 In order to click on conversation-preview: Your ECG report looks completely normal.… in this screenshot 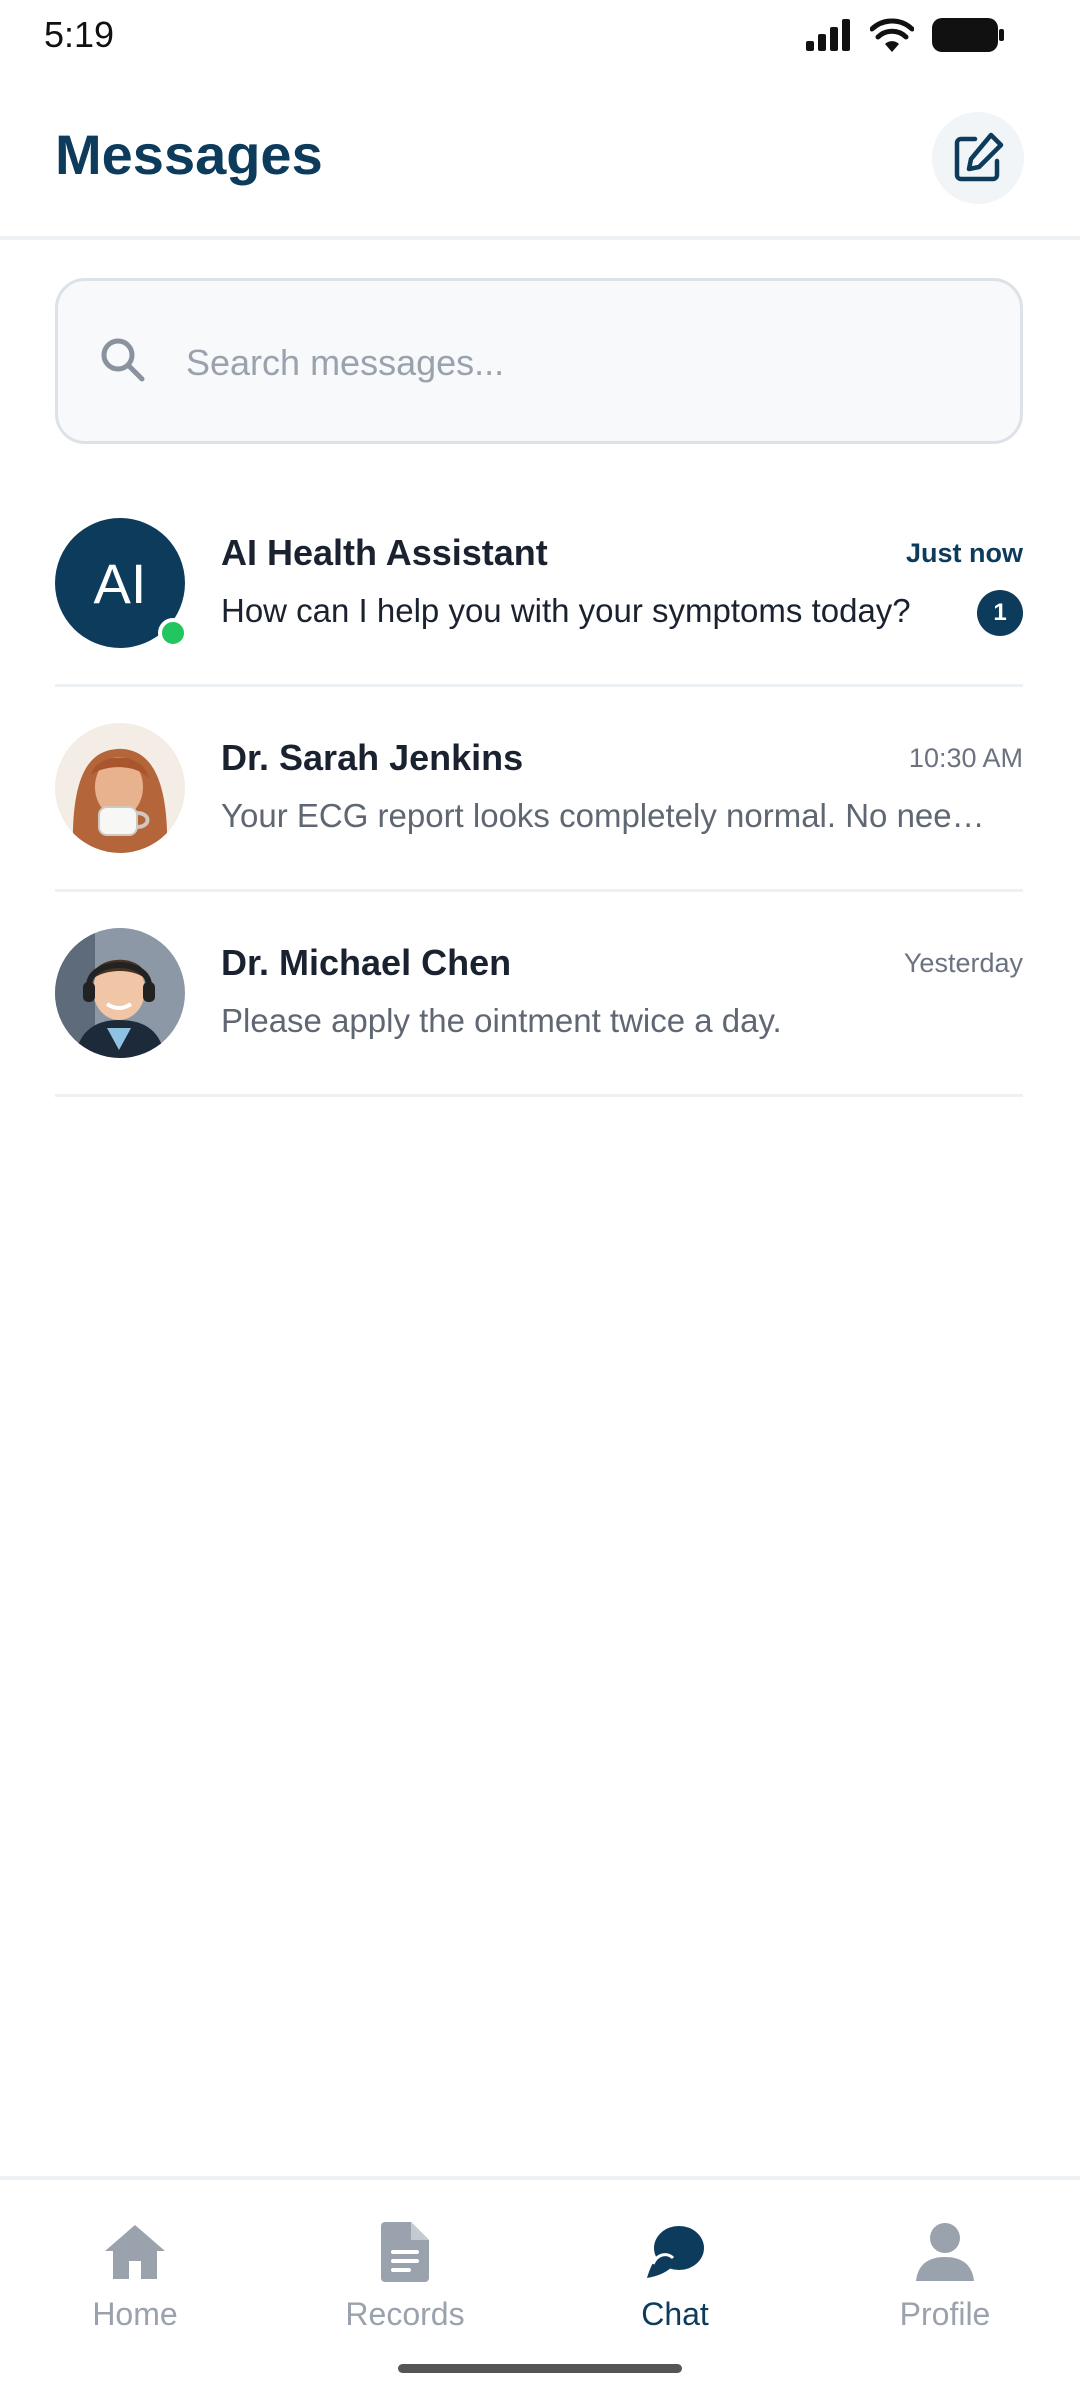, I will do `click(606, 815)`.